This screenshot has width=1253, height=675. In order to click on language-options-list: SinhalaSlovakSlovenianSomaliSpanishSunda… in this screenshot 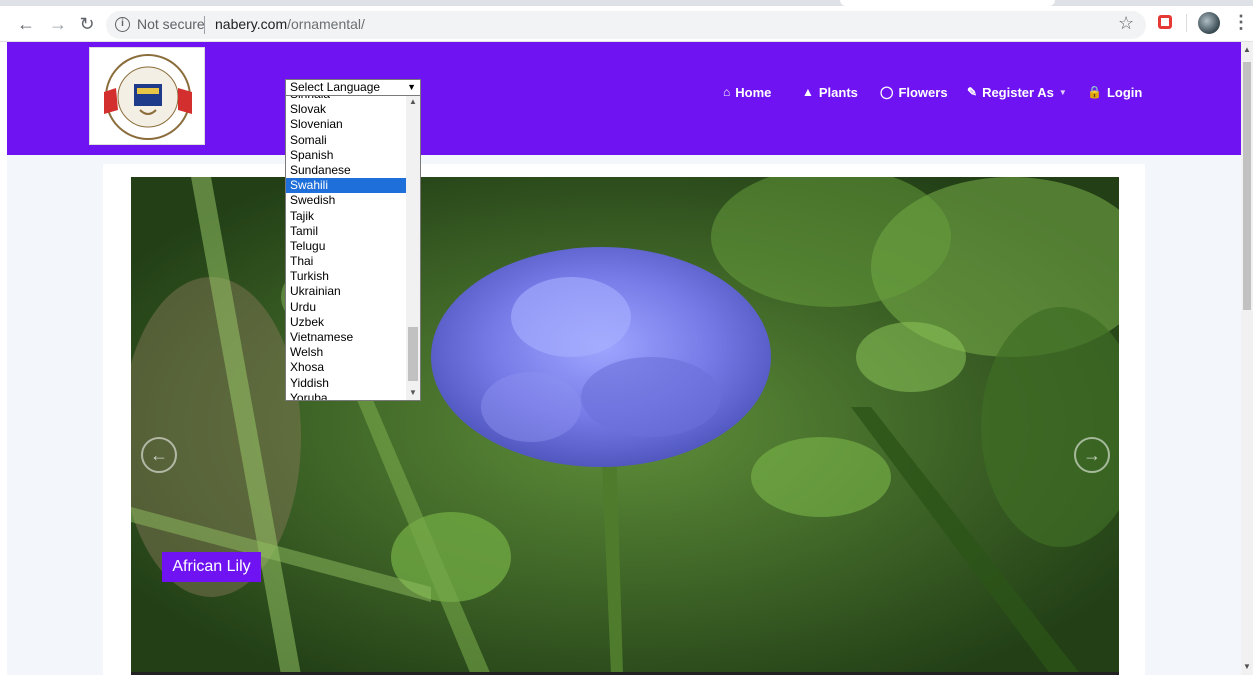, I will do `click(353, 248)`.